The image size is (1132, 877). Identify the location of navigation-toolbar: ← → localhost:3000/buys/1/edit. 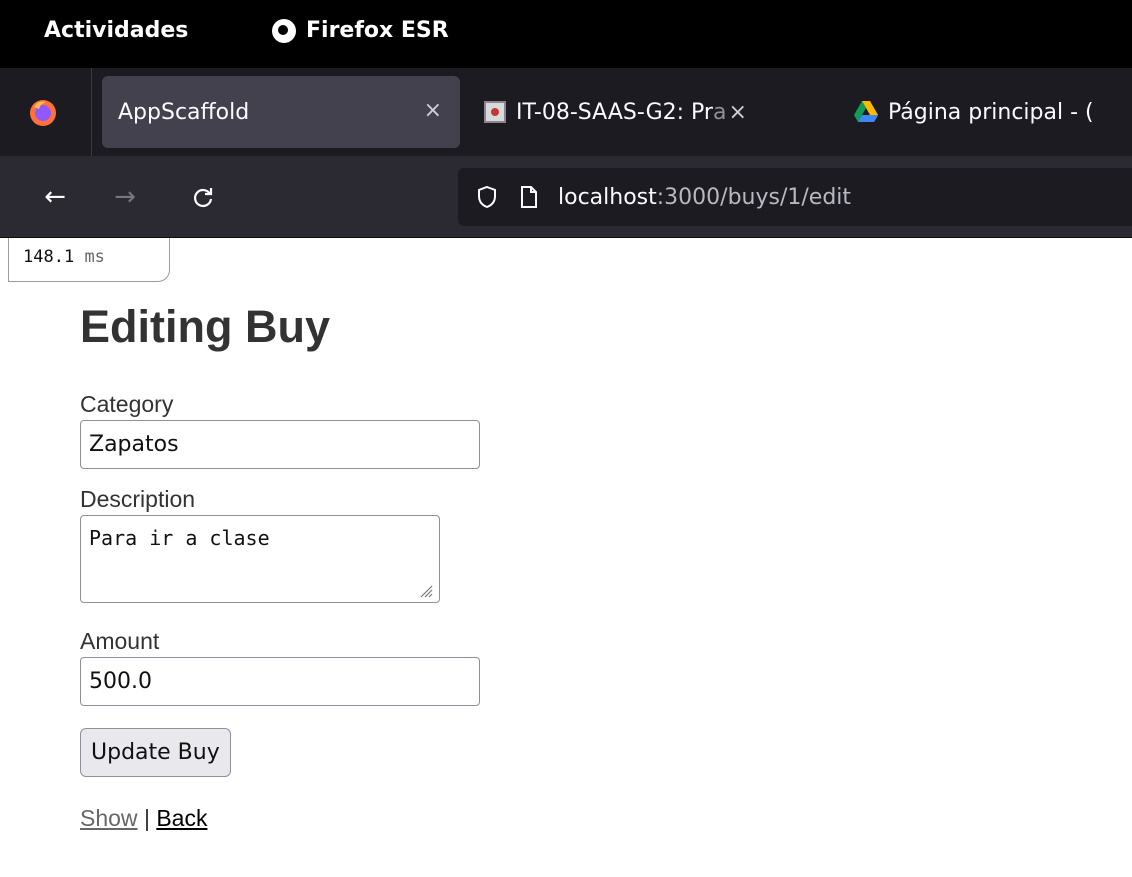
(566, 197).